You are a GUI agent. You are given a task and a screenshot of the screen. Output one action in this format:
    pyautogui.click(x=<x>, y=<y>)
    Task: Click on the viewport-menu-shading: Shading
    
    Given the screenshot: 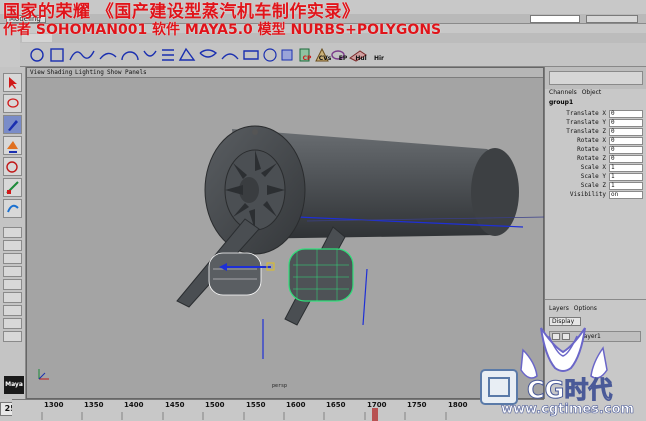 What is the action you would take?
    pyautogui.click(x=59, y=72)
    